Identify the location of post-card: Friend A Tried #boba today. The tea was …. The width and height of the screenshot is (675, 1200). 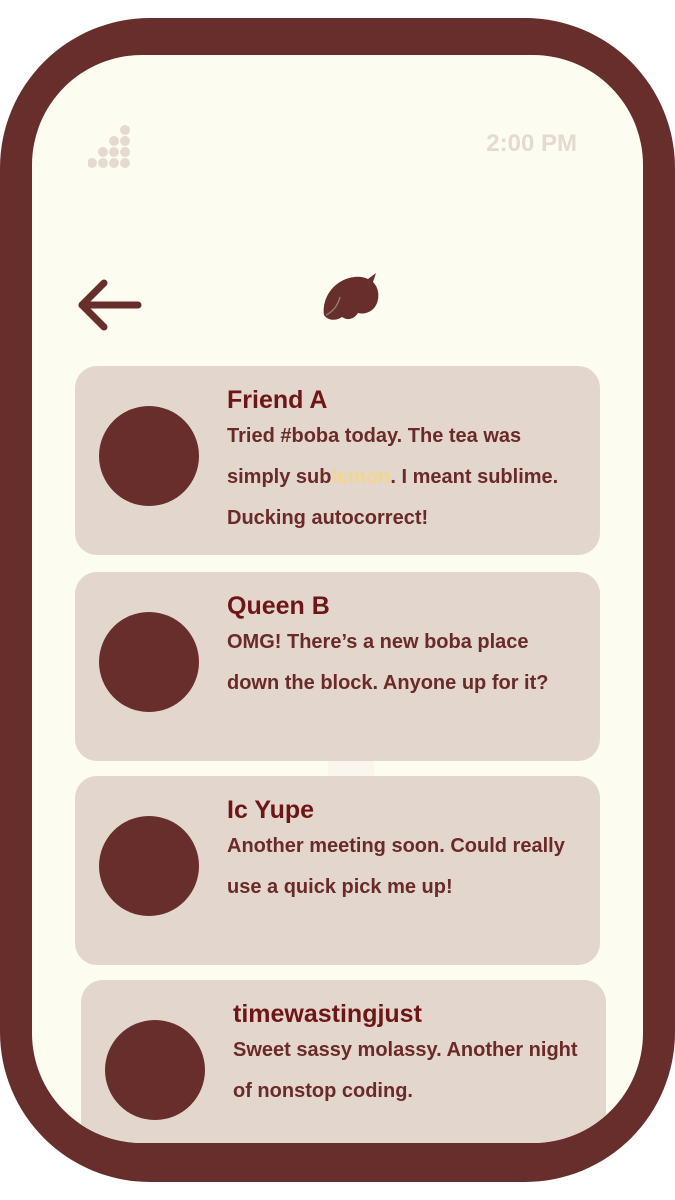
(337, 460).